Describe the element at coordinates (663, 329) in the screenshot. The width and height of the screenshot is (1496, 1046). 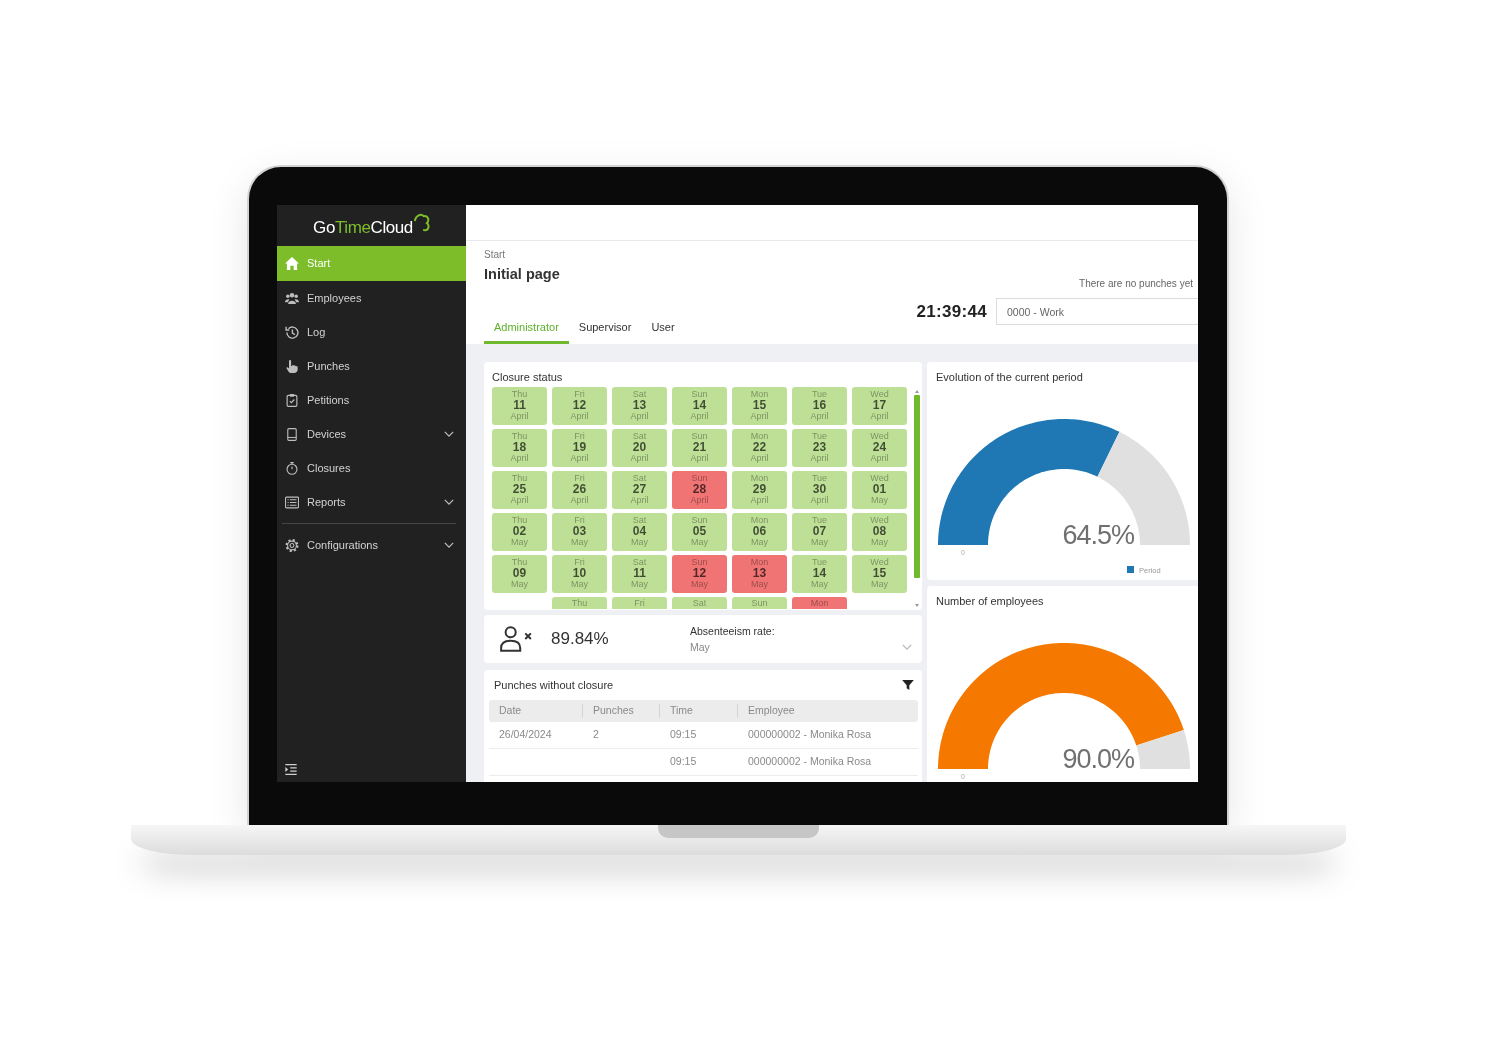
I see `tab: User` at that location.